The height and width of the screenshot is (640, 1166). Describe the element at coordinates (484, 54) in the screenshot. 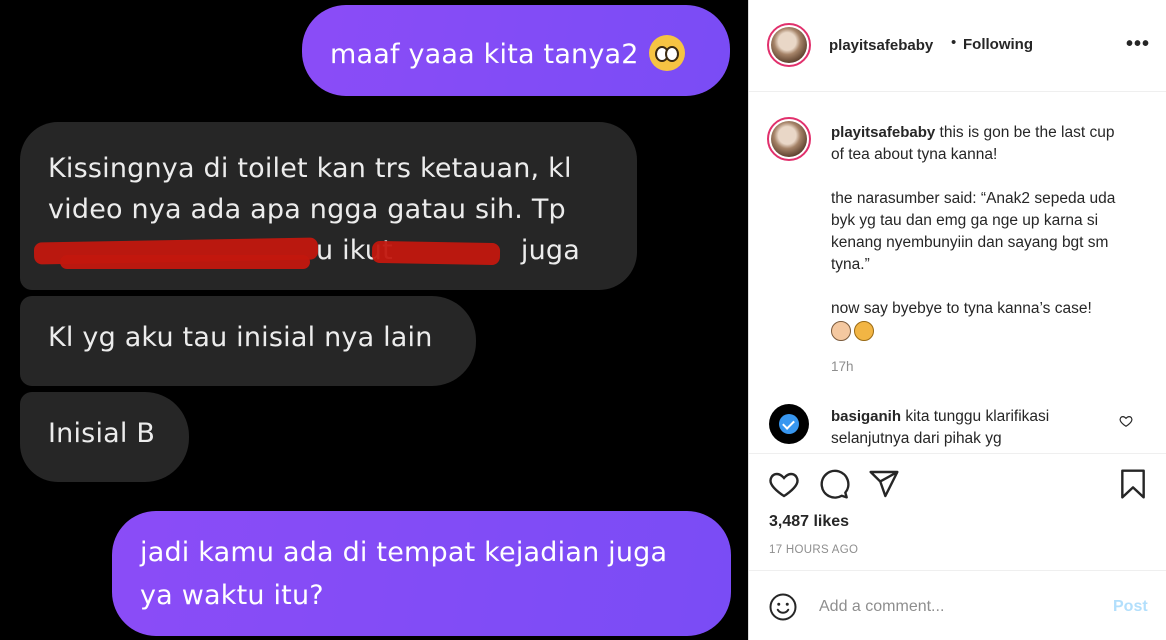

I see `chat-text: maaf yaaa kita tanya2` at that location.